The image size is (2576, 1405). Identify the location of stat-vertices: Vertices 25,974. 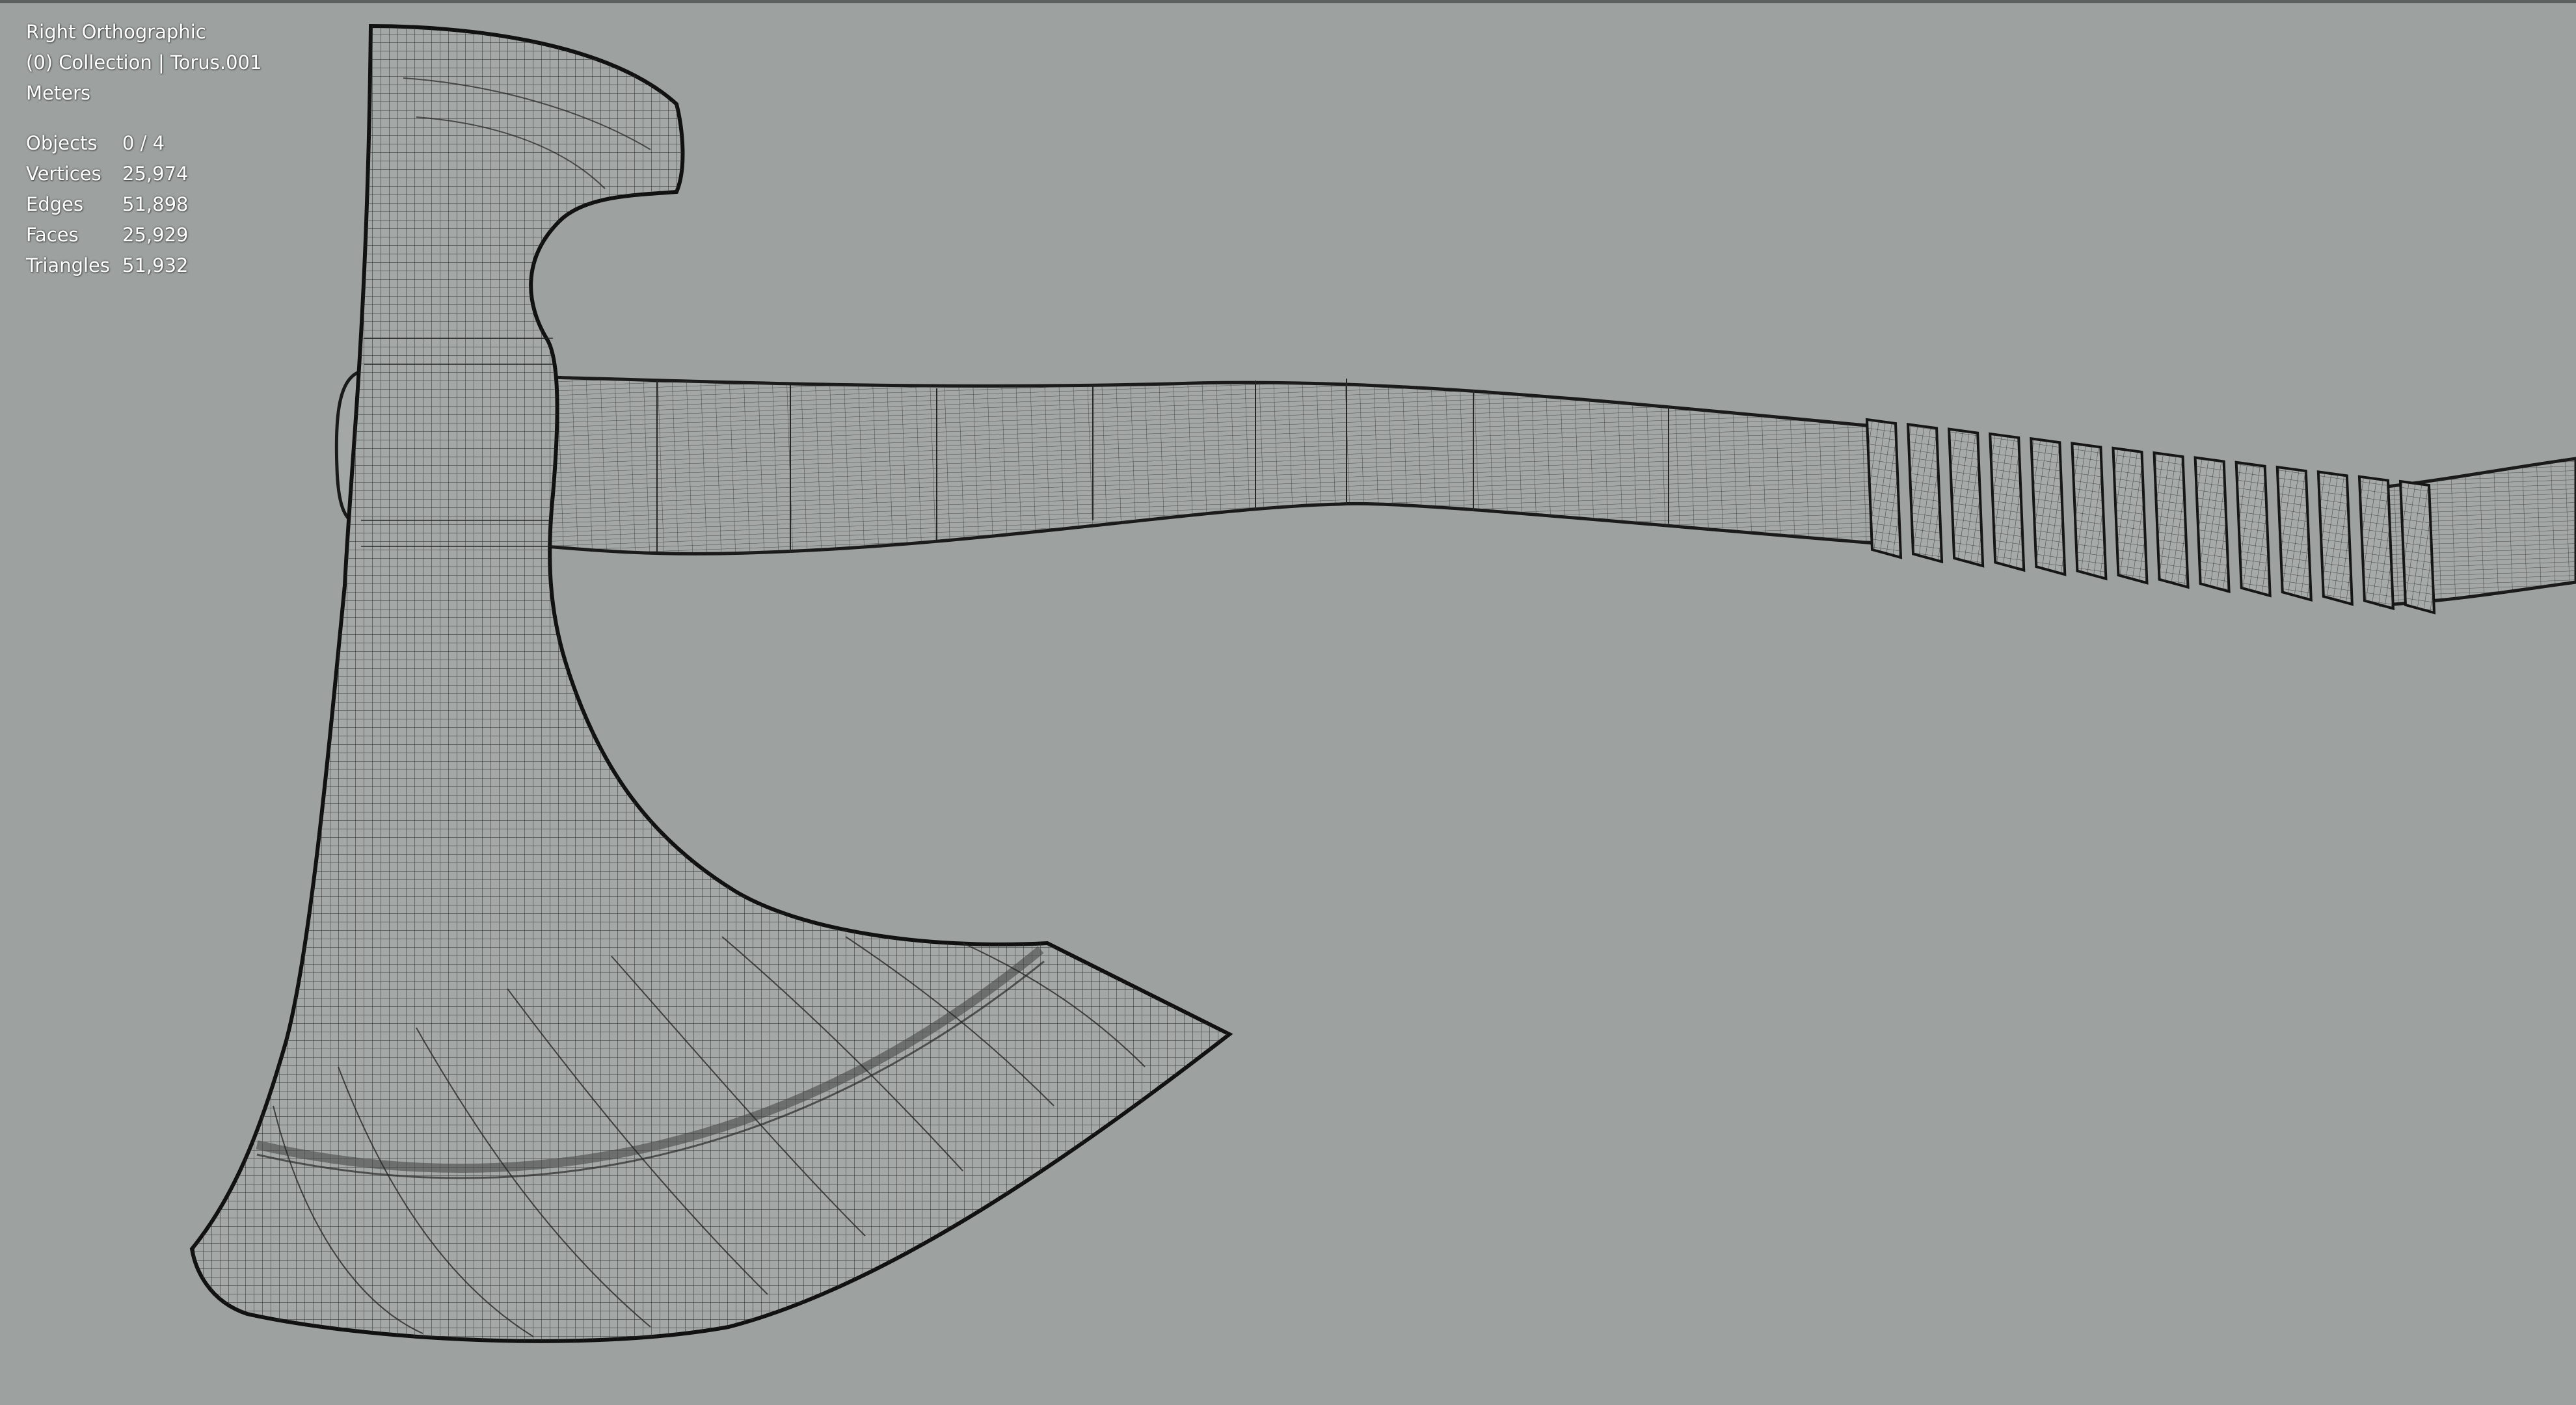
(144, 174).